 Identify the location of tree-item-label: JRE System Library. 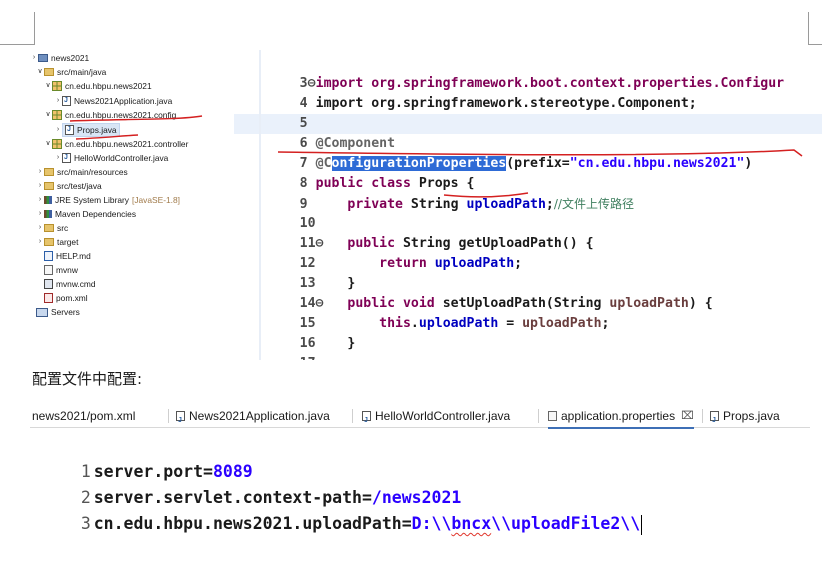
(92, 200).